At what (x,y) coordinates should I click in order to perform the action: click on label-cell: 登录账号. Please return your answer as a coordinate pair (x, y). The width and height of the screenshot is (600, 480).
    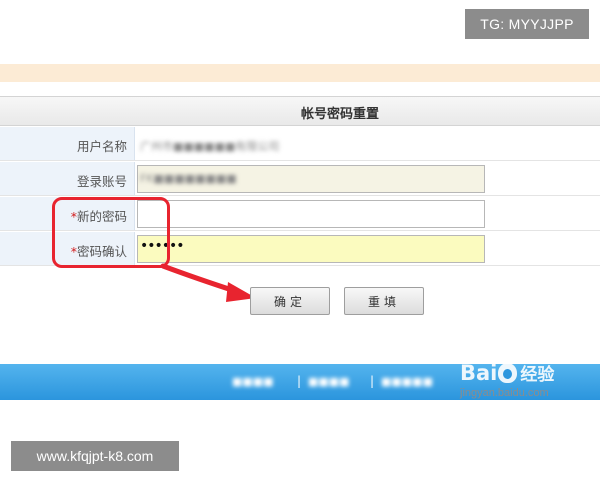
    Looking at the image, I should click on (67, 178).